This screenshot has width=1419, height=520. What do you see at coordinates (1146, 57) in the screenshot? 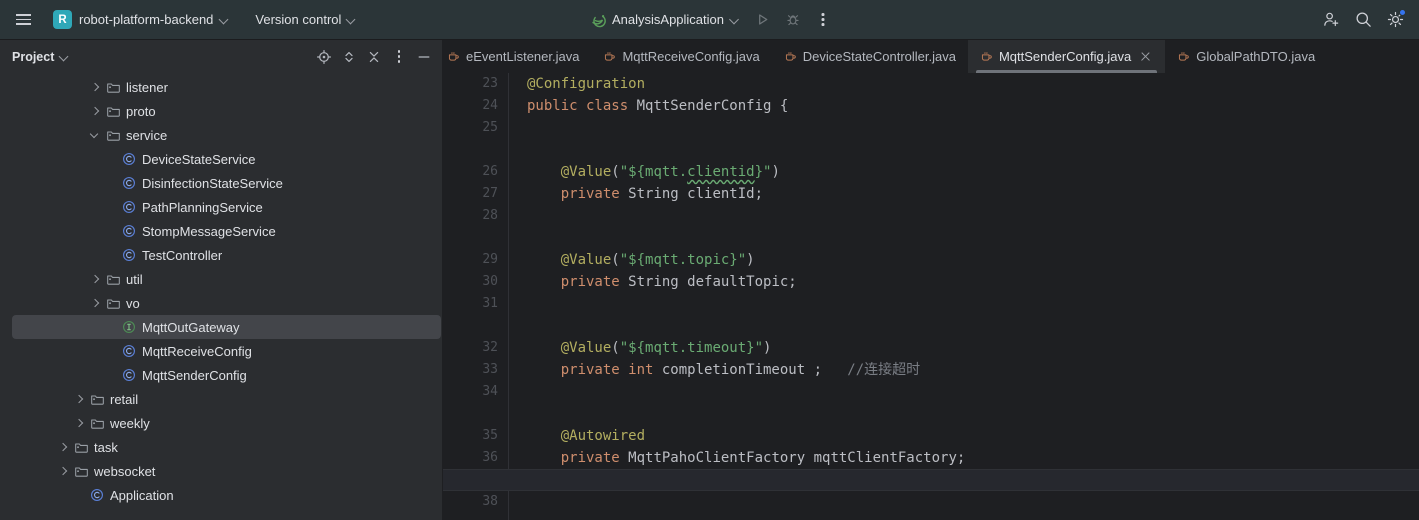
I see `close-icon` at bounding box center [1146, 57].